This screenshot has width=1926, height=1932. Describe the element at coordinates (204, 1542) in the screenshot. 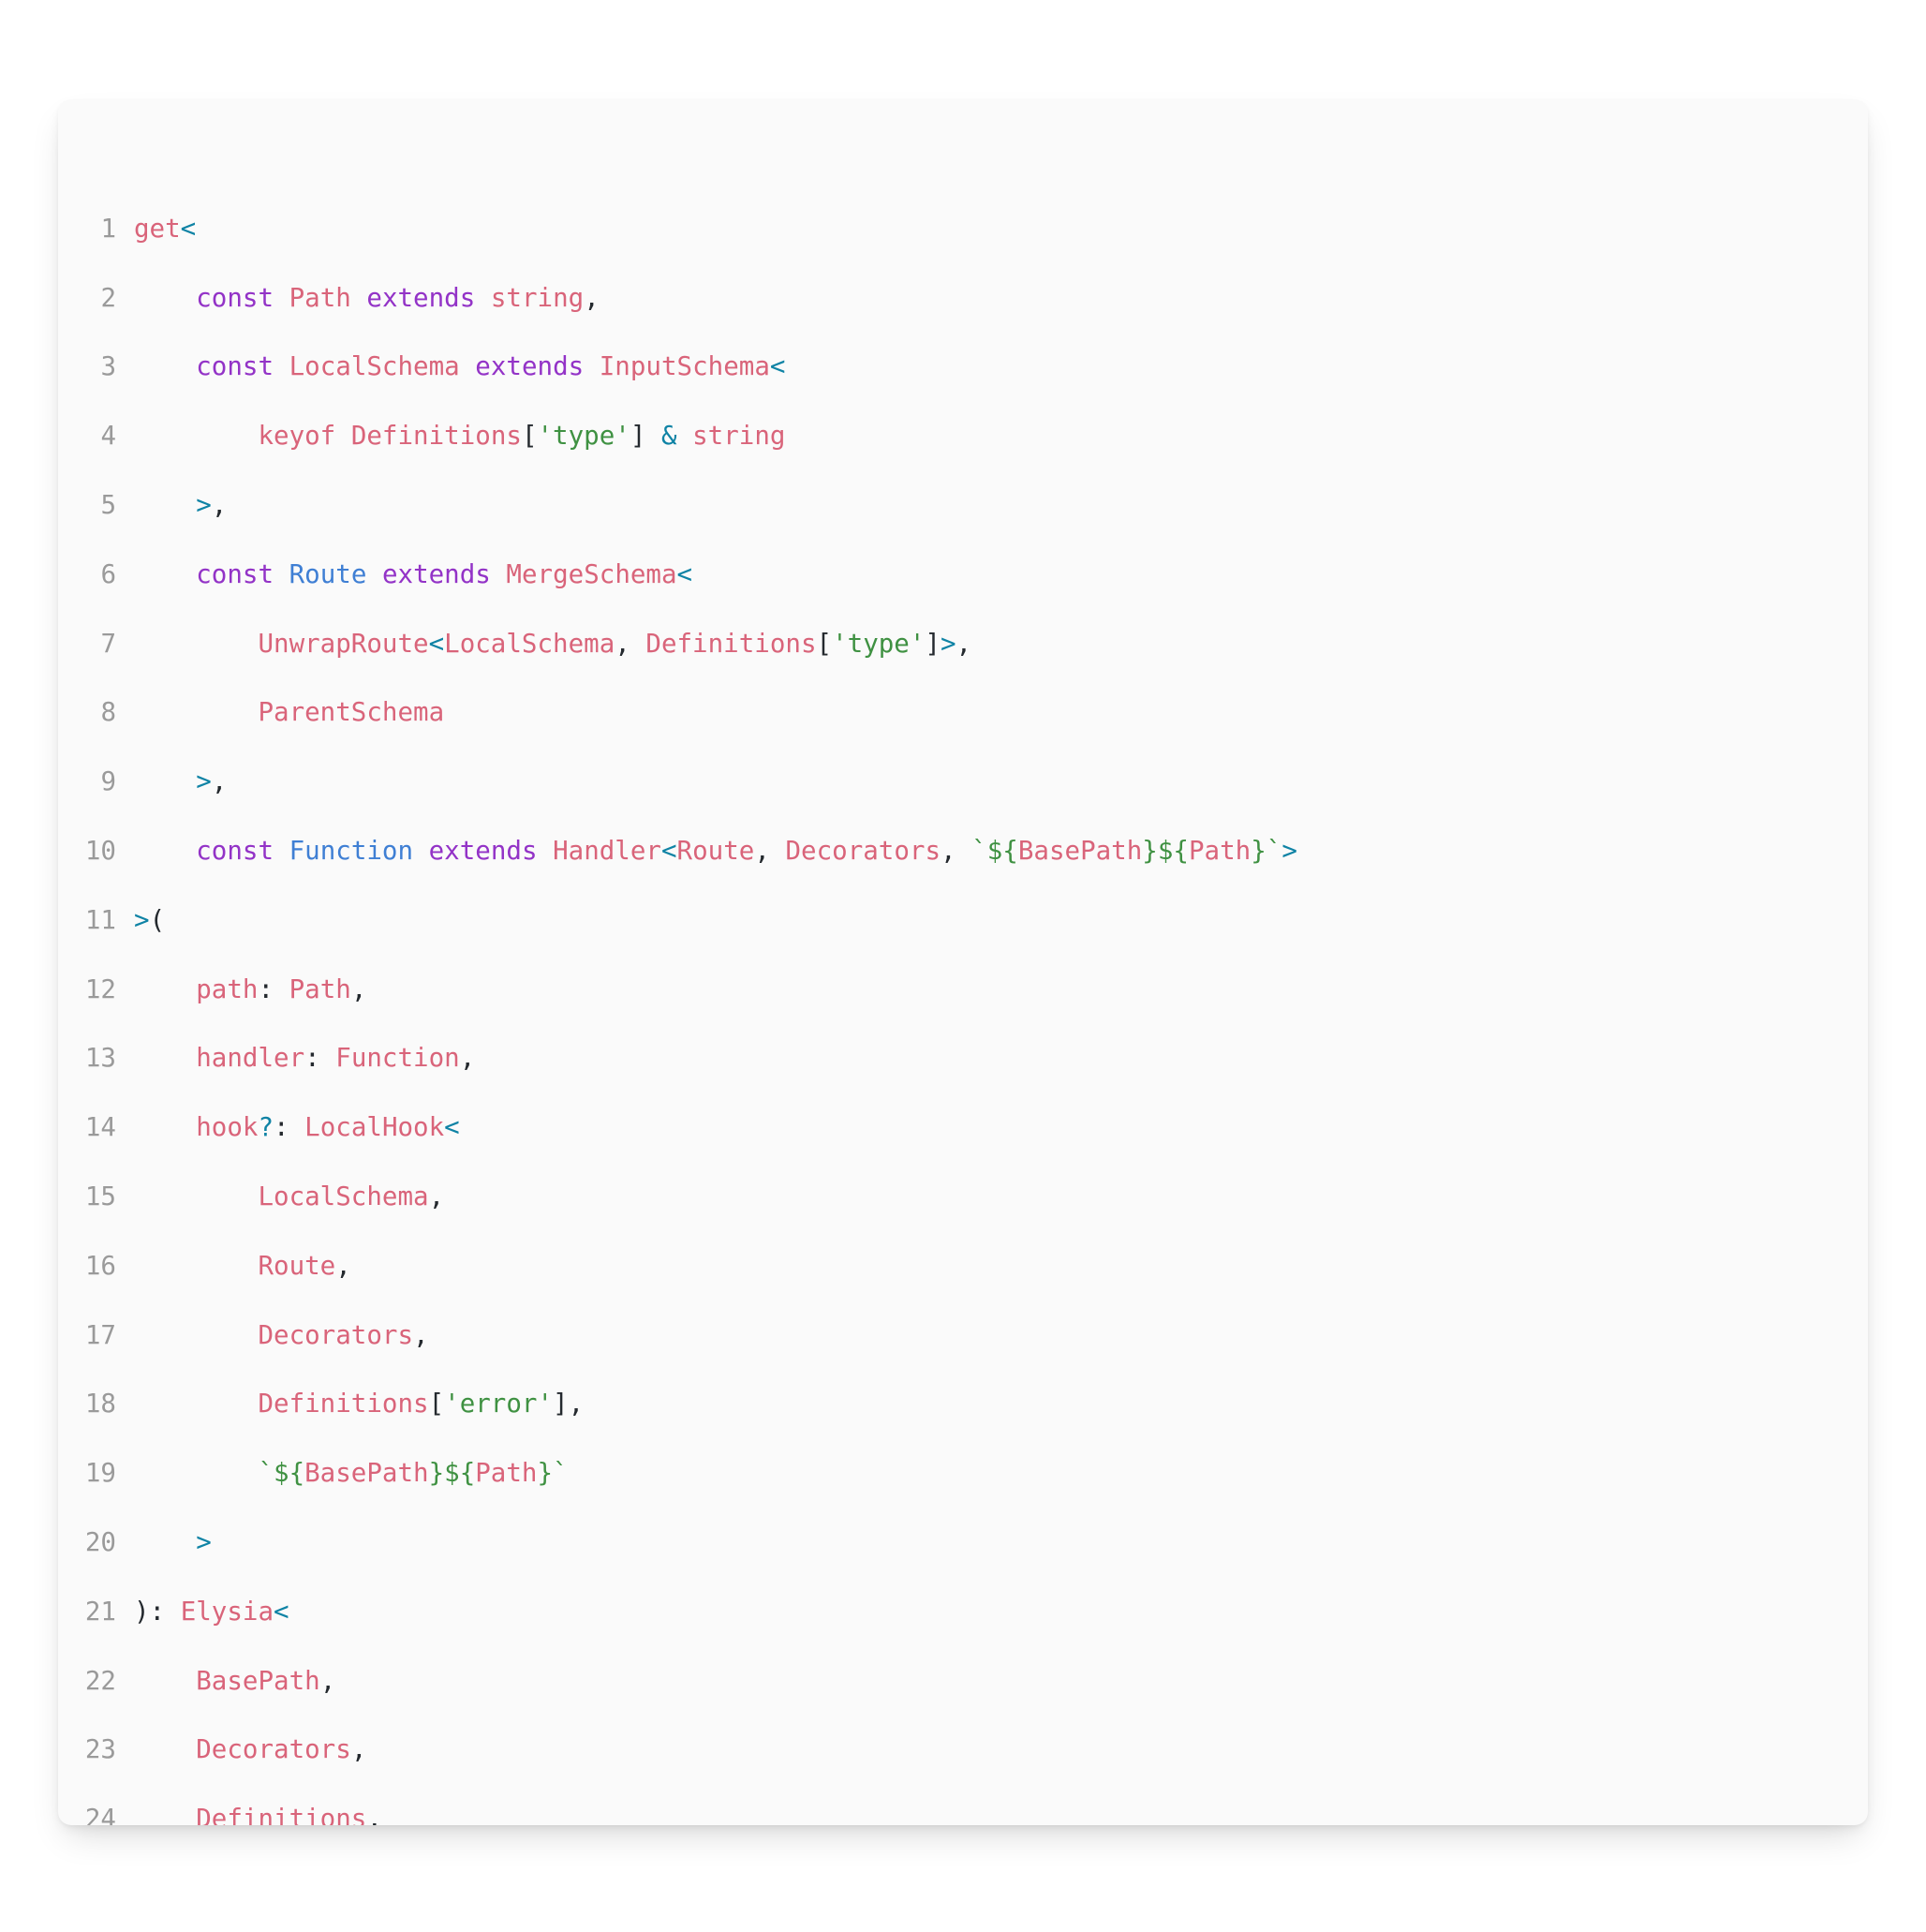

I see `code-line-source: >` at that location.